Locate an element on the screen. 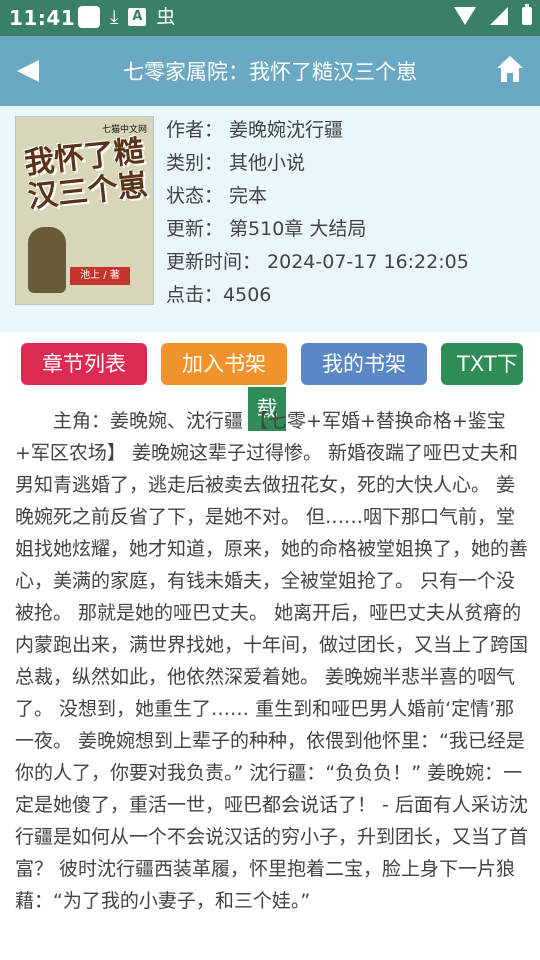 The width and height of the screenshot is (540, 960). meta-author: 作者： 姜晚婉沈行疆 is located at coordinates (317, 132).